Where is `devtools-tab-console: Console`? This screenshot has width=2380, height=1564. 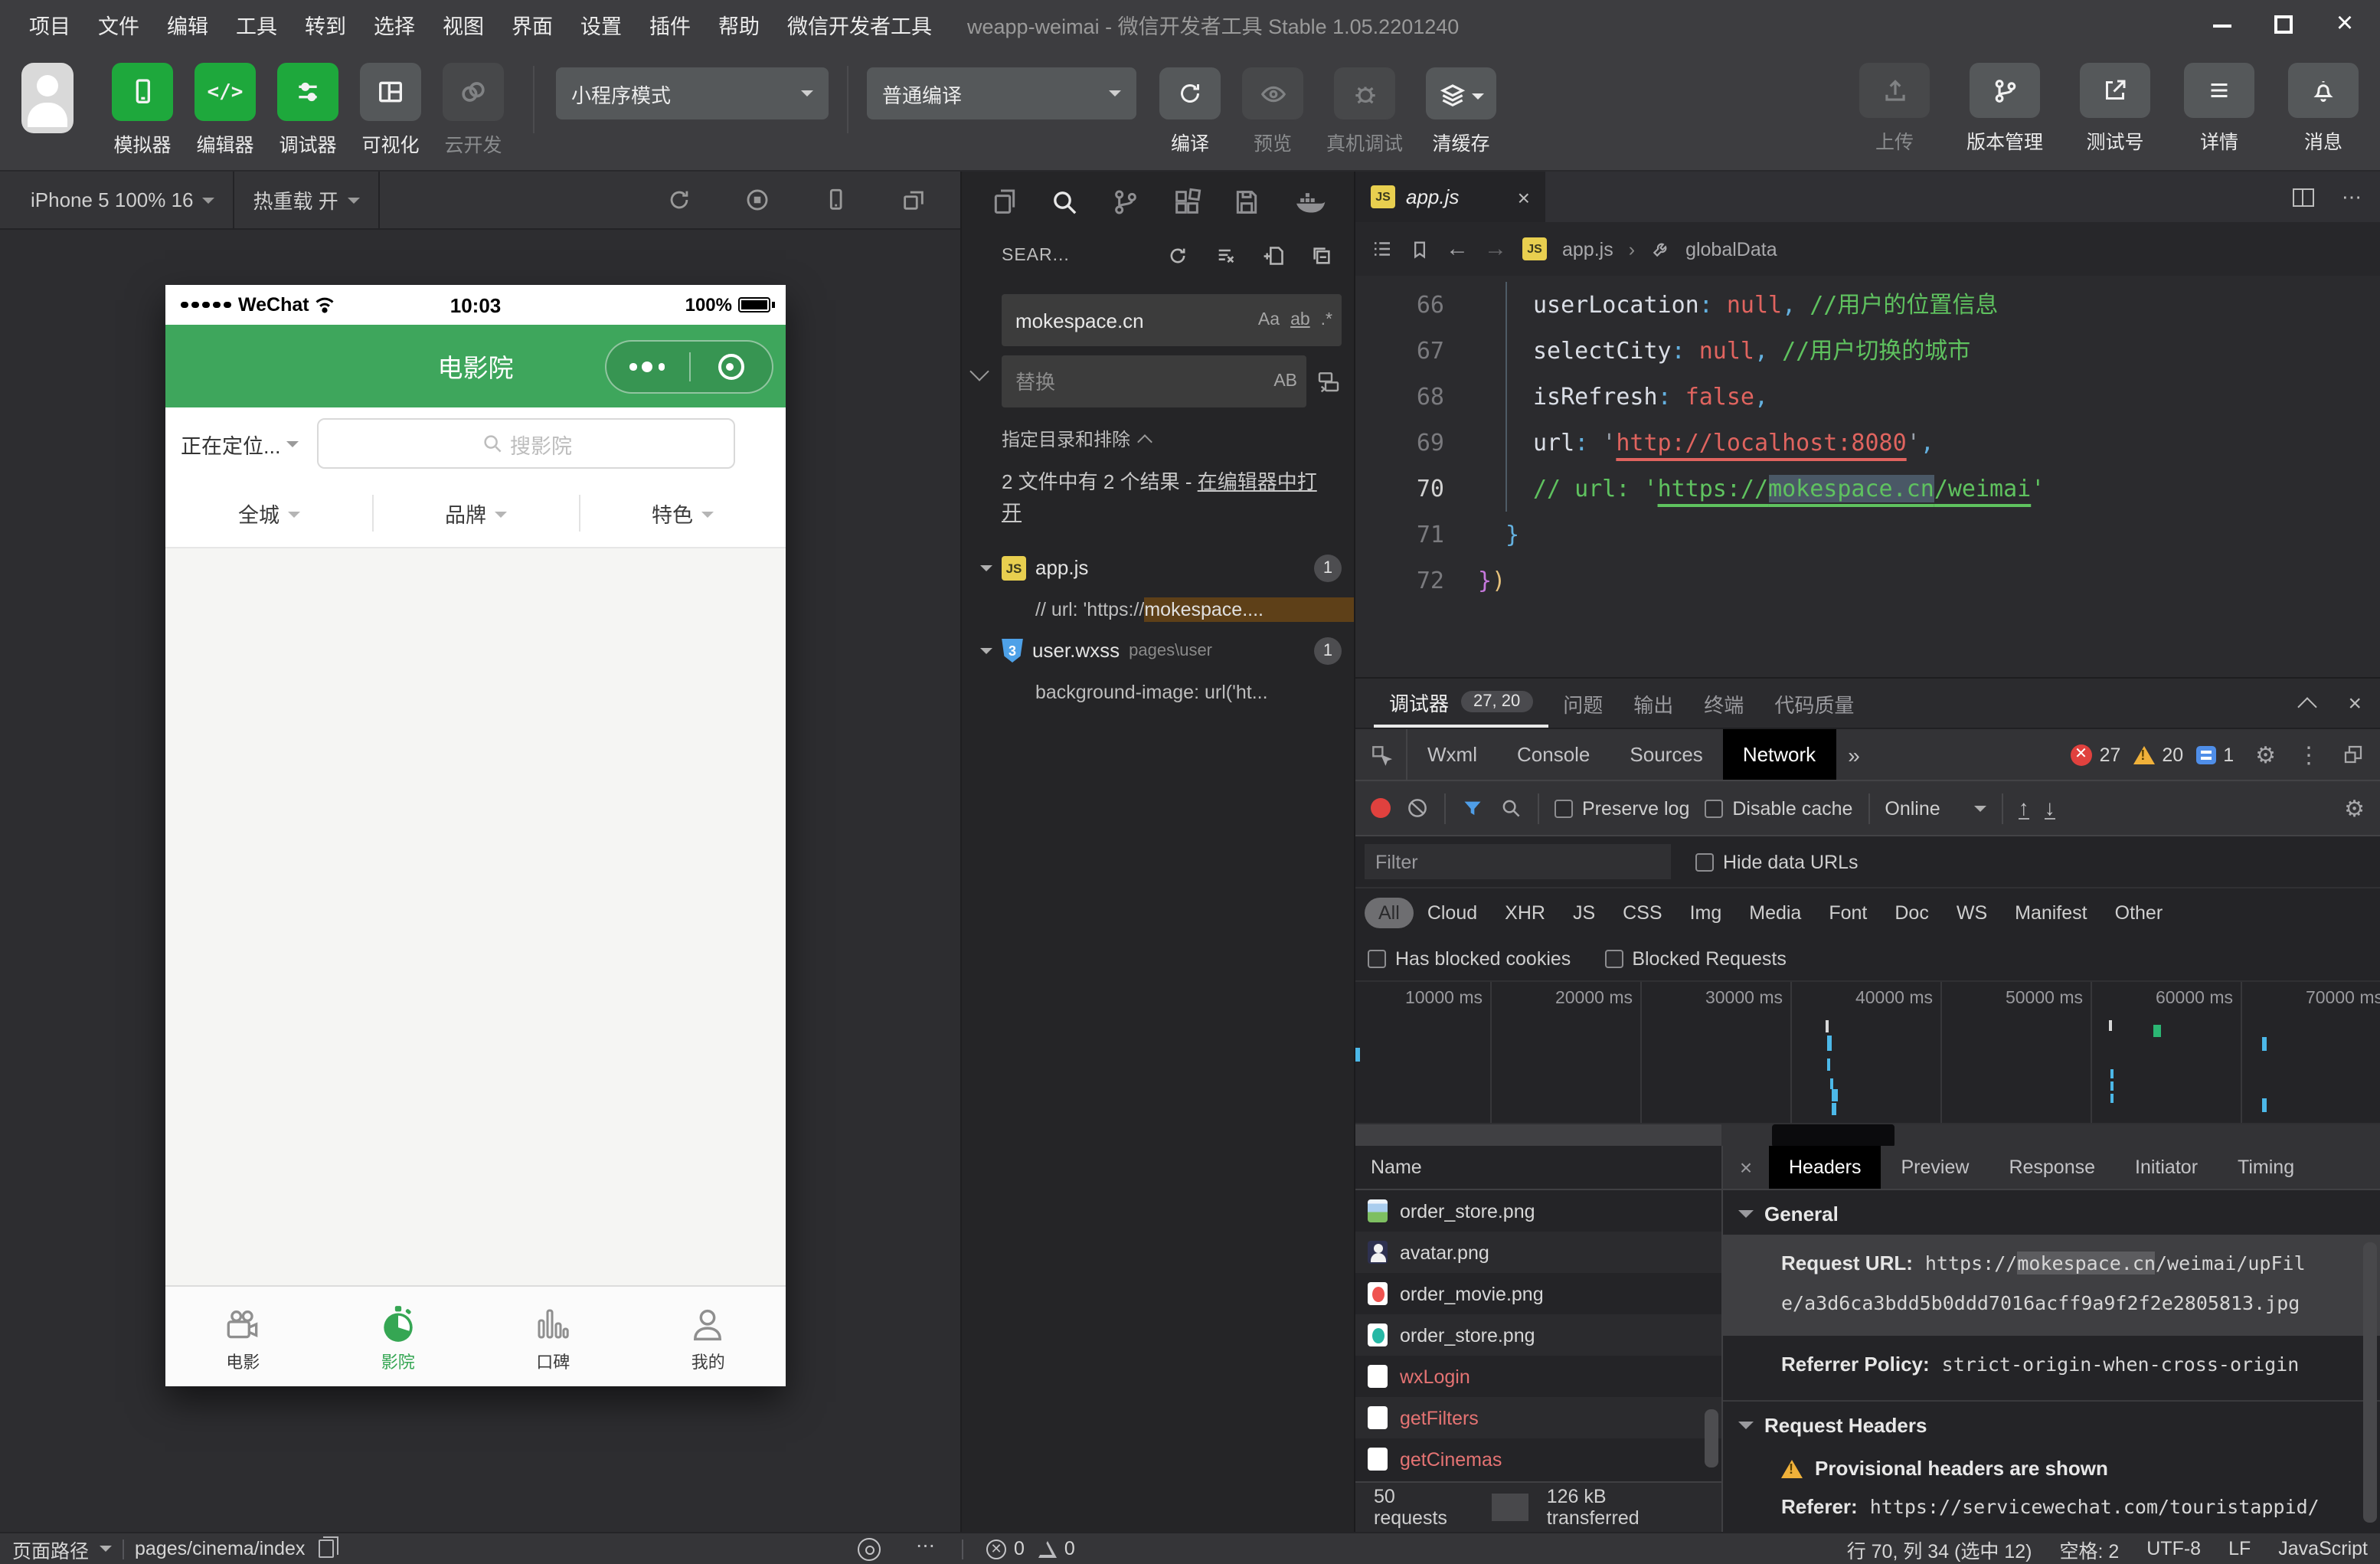
devtools-tab-console: Console is located at coordinates (1553, 754).